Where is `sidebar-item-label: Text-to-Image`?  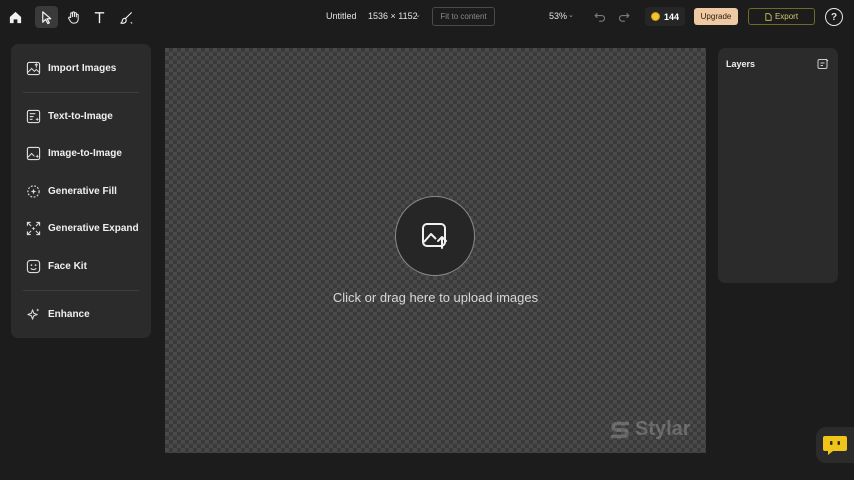 sidebar-item-label: Text-to-Image is located at coordinates (80, 116).